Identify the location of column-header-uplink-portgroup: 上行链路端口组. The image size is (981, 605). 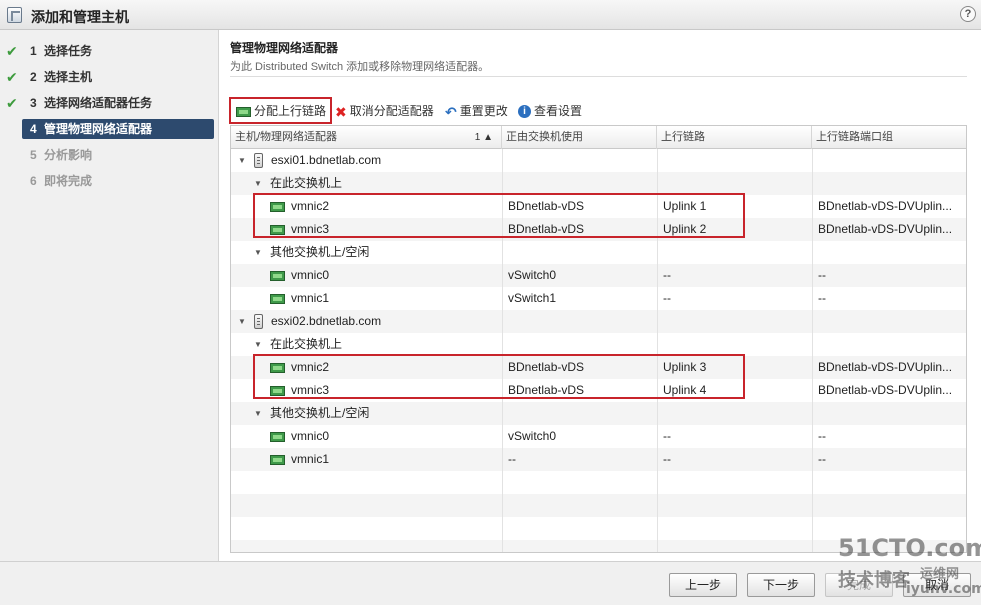
(889, 137).